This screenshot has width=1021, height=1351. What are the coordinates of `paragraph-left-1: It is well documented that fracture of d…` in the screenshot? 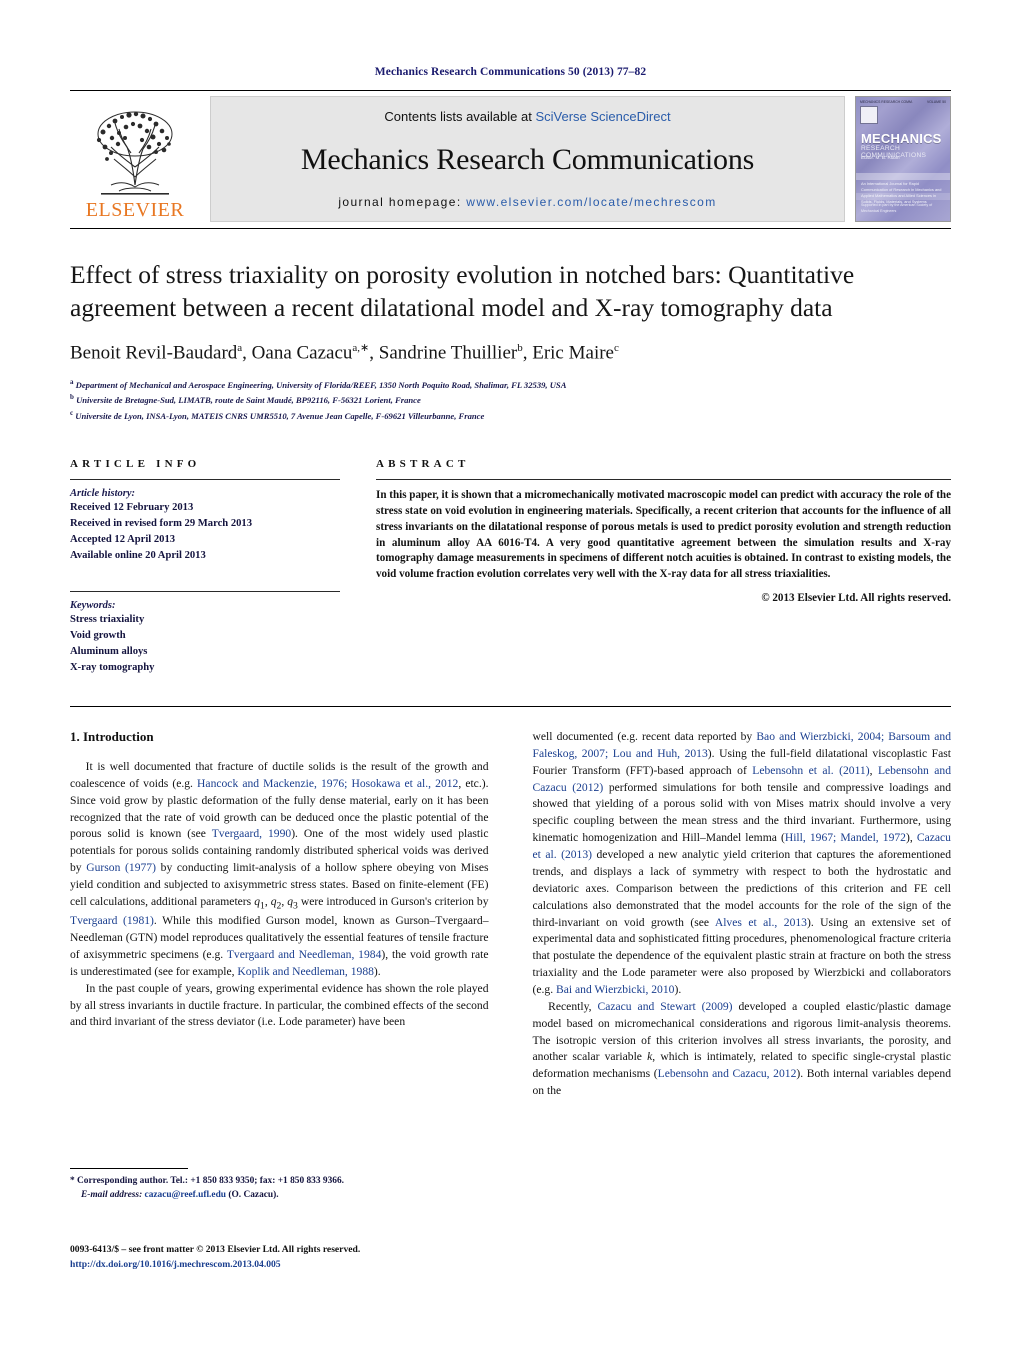 It's located at (279, 869).